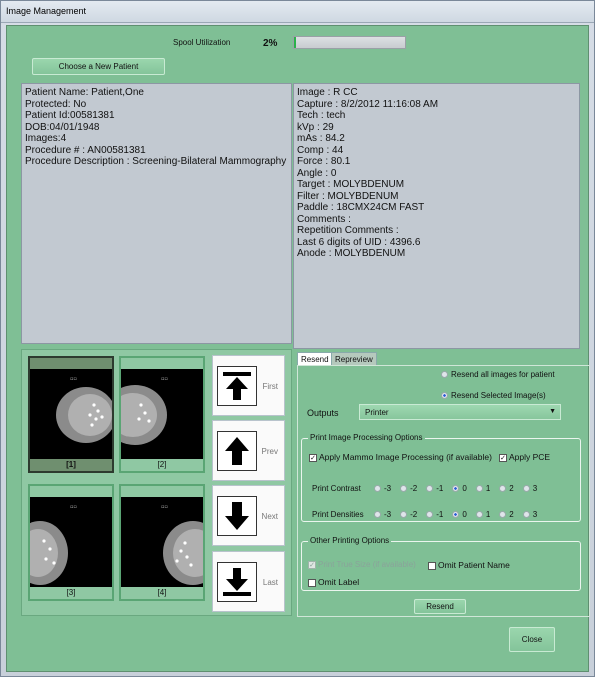 This screenshot has width=595, height=677. What do you see at coordinates (377, 412) in the screenshot?
I see `outputs-value: Printer` at bounding box center [377, 412].